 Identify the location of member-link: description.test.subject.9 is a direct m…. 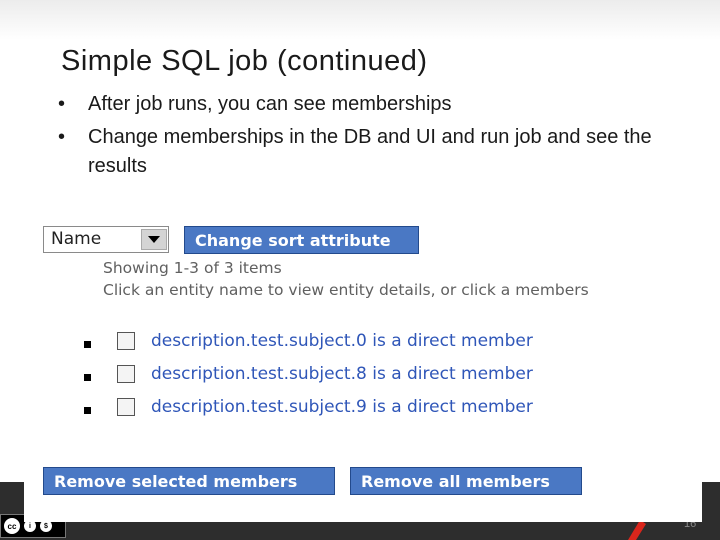
(342, 407).